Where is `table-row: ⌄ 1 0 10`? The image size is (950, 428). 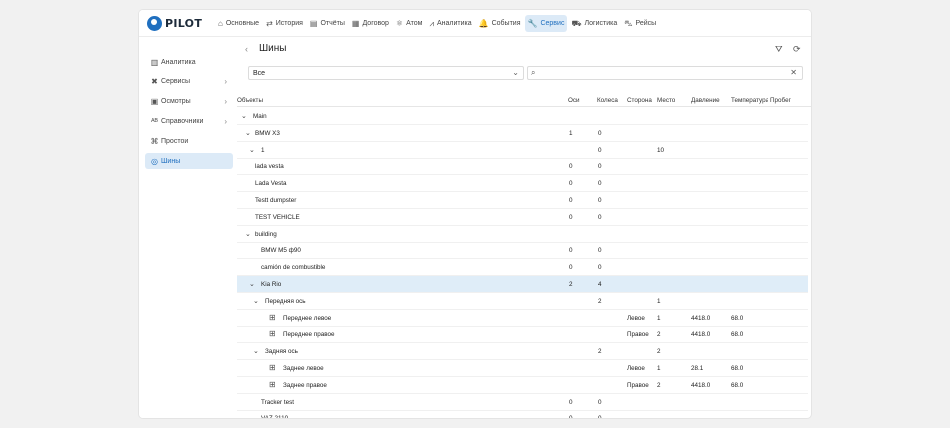 table-row: ⌄ 1 0 10 is located at coordinates (522, 150).